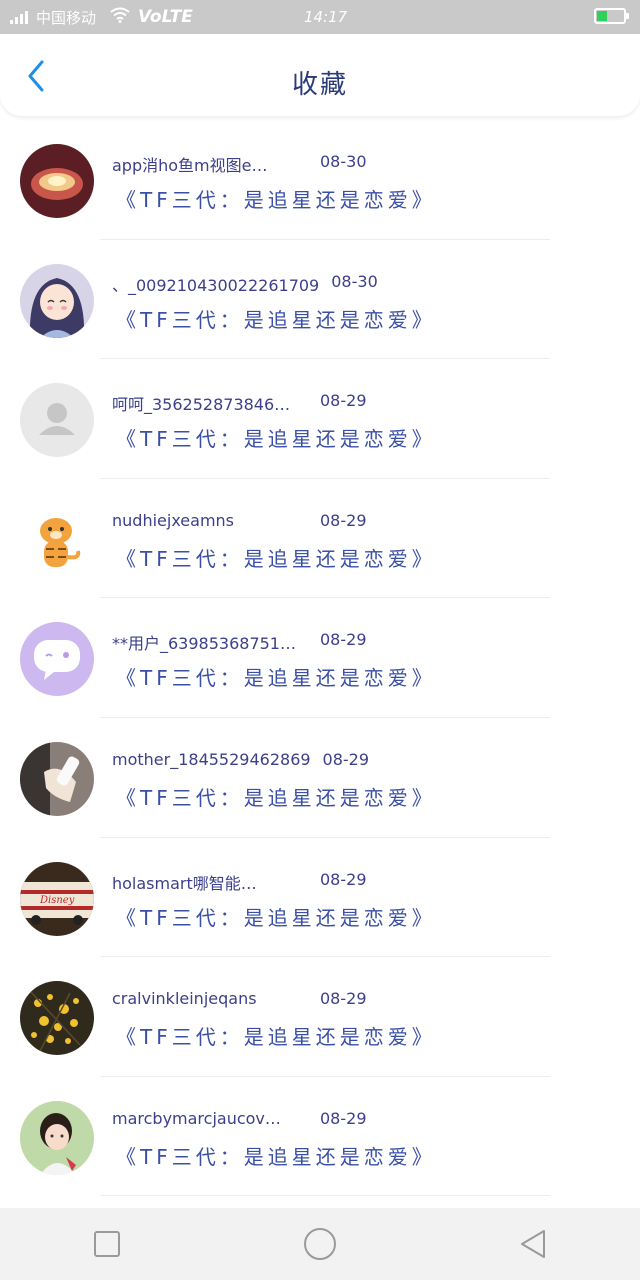 This screenshot has width=640, height=1280. I want to click on square-icon, so click(106, 1244).